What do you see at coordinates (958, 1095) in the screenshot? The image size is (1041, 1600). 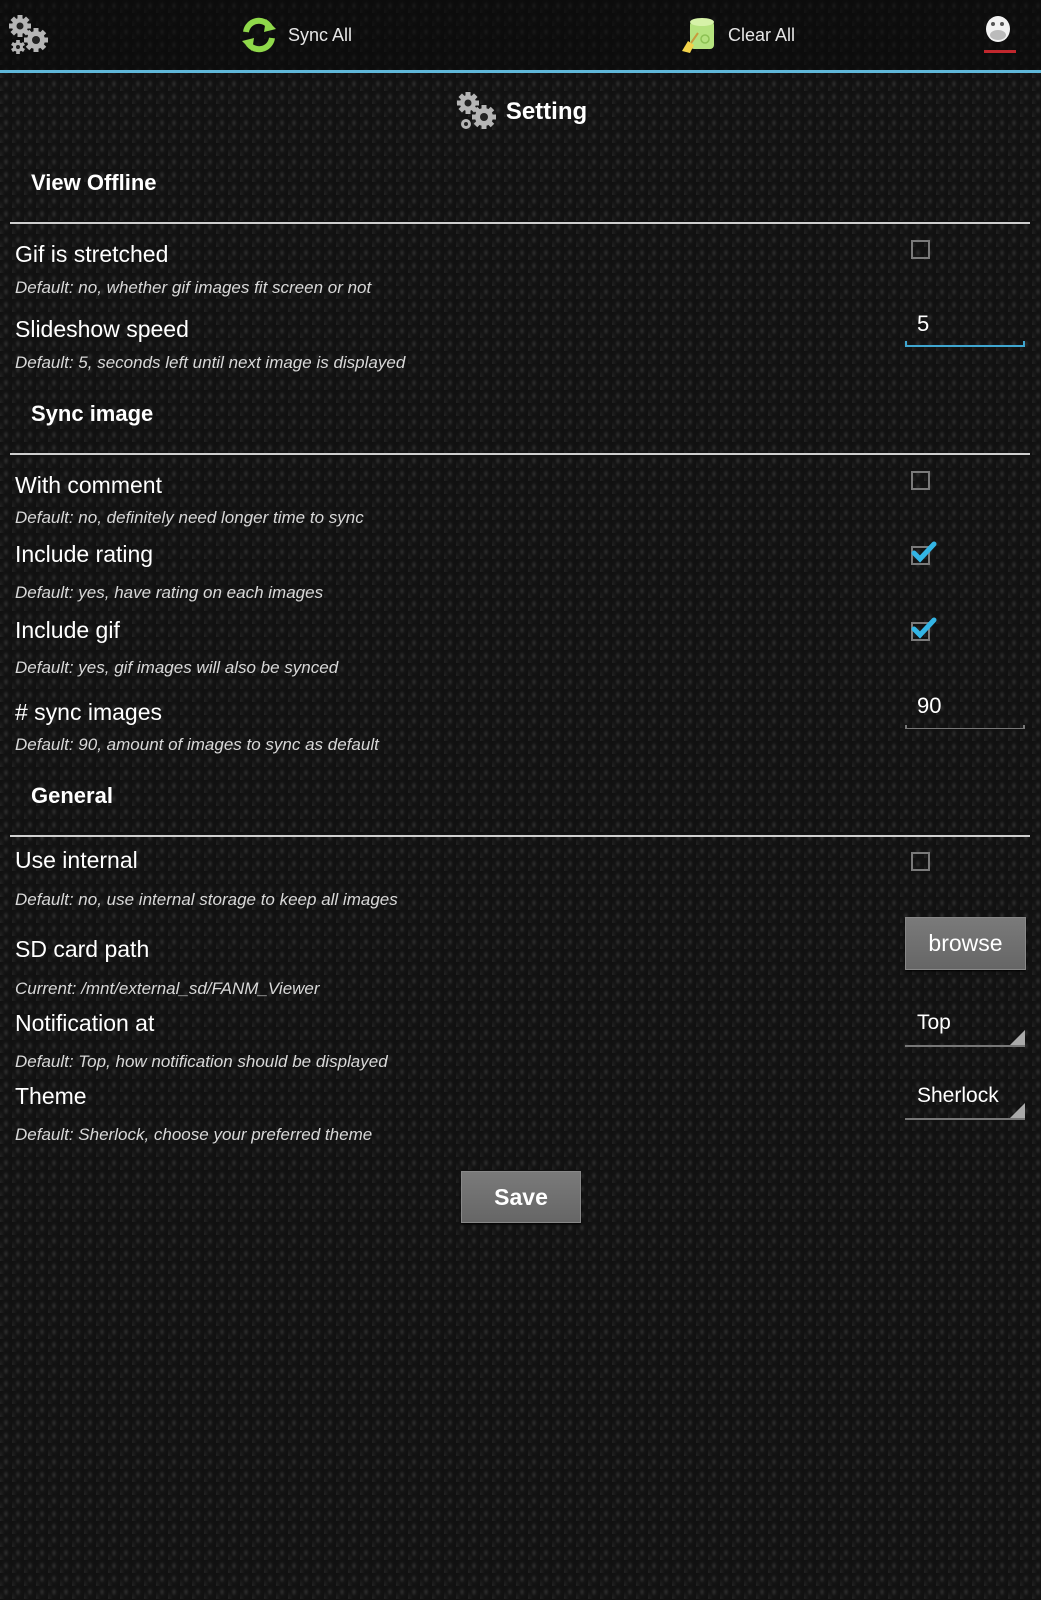 I see `theme-value: Sherlock` at bounding box center [958, 1095].